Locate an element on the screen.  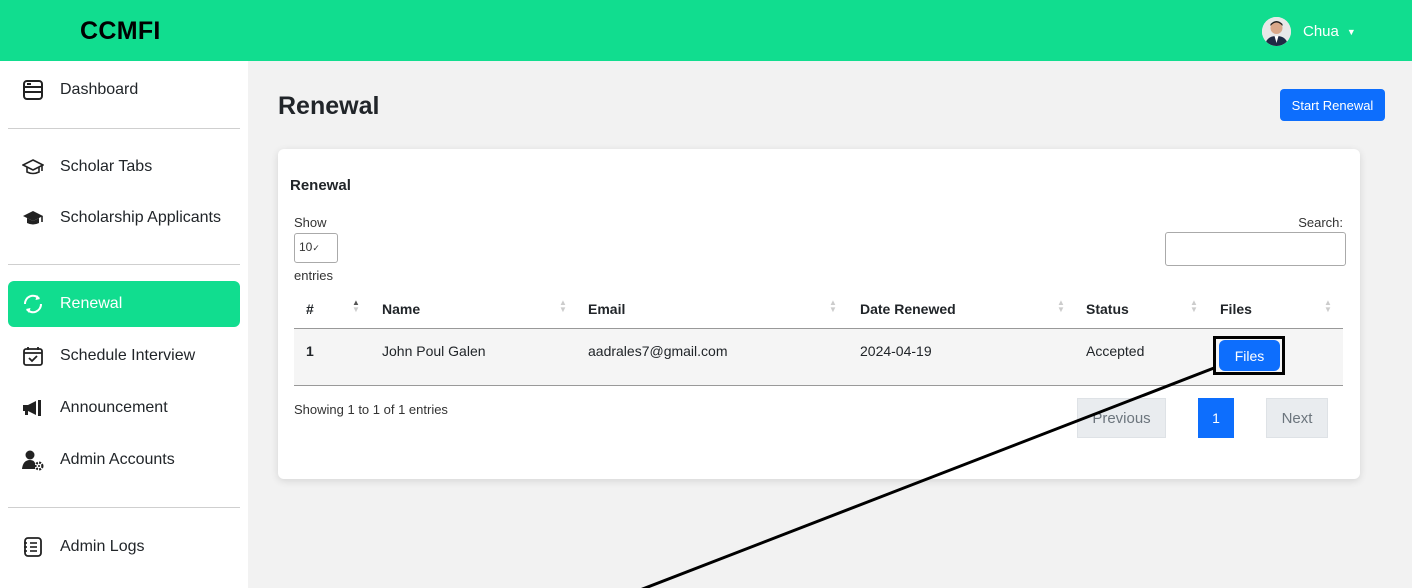
user-menu: Chua ▼ is located at coordinates (1309, 31).